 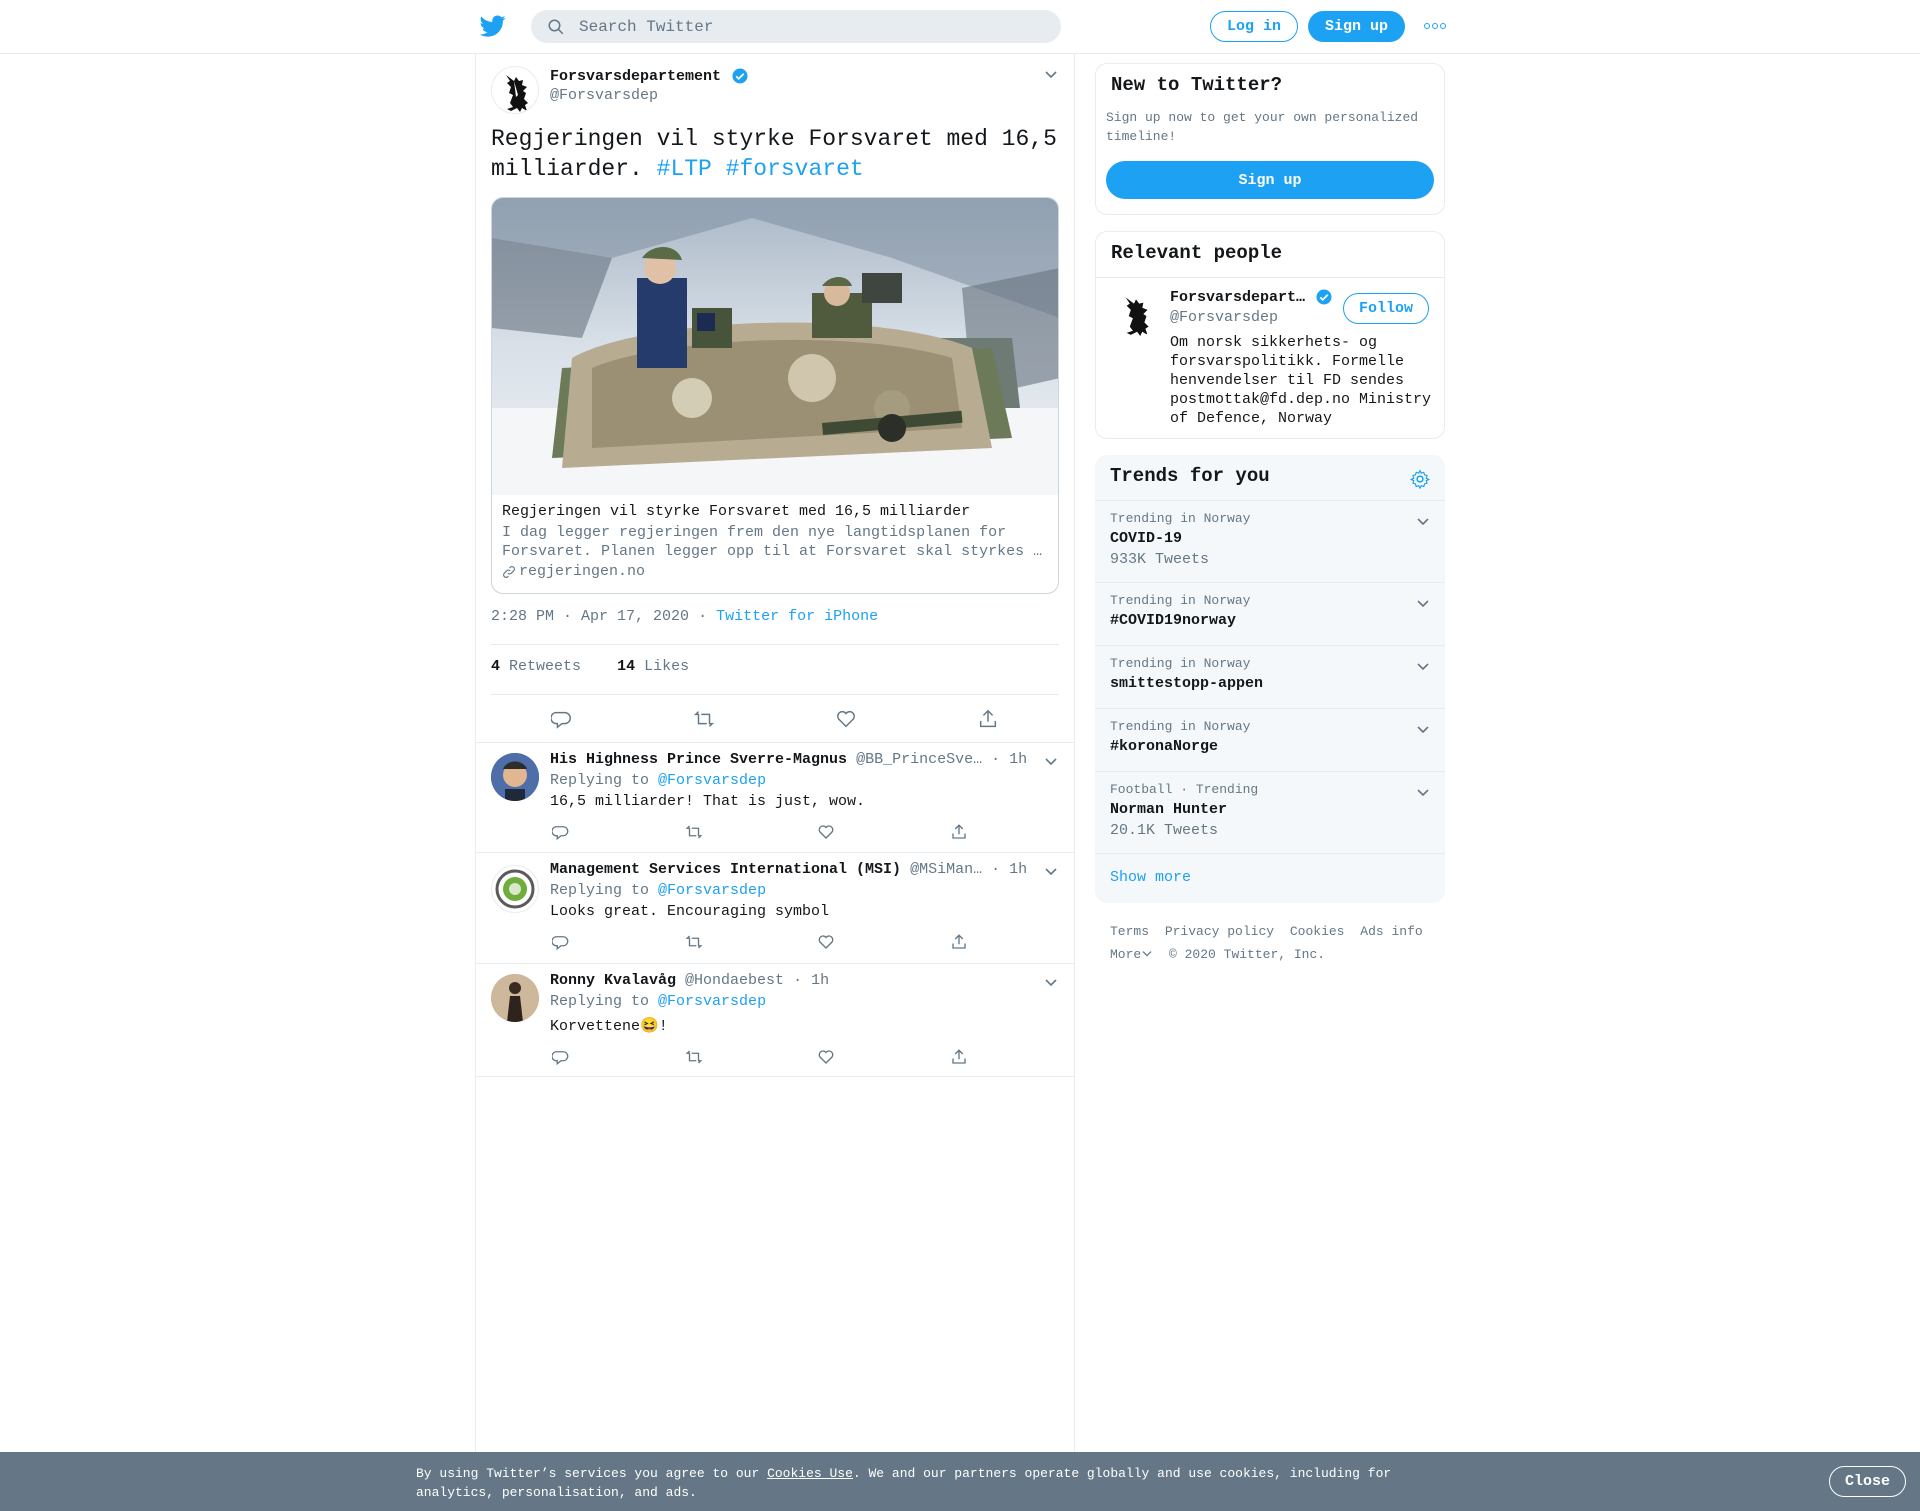 I want to click on reply-author-handle: @Hondaebest, so click(x=734, y=980).